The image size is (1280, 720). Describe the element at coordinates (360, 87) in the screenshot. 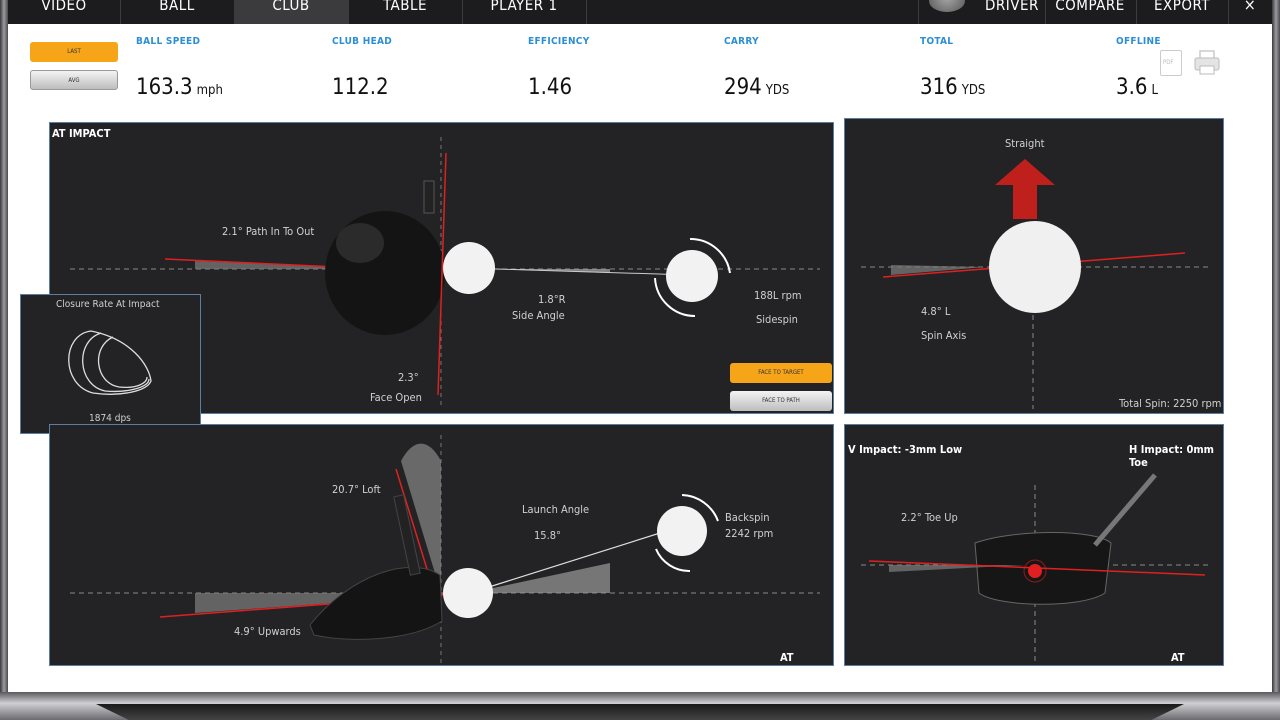

I see `metric-value: 112.2` at that location.